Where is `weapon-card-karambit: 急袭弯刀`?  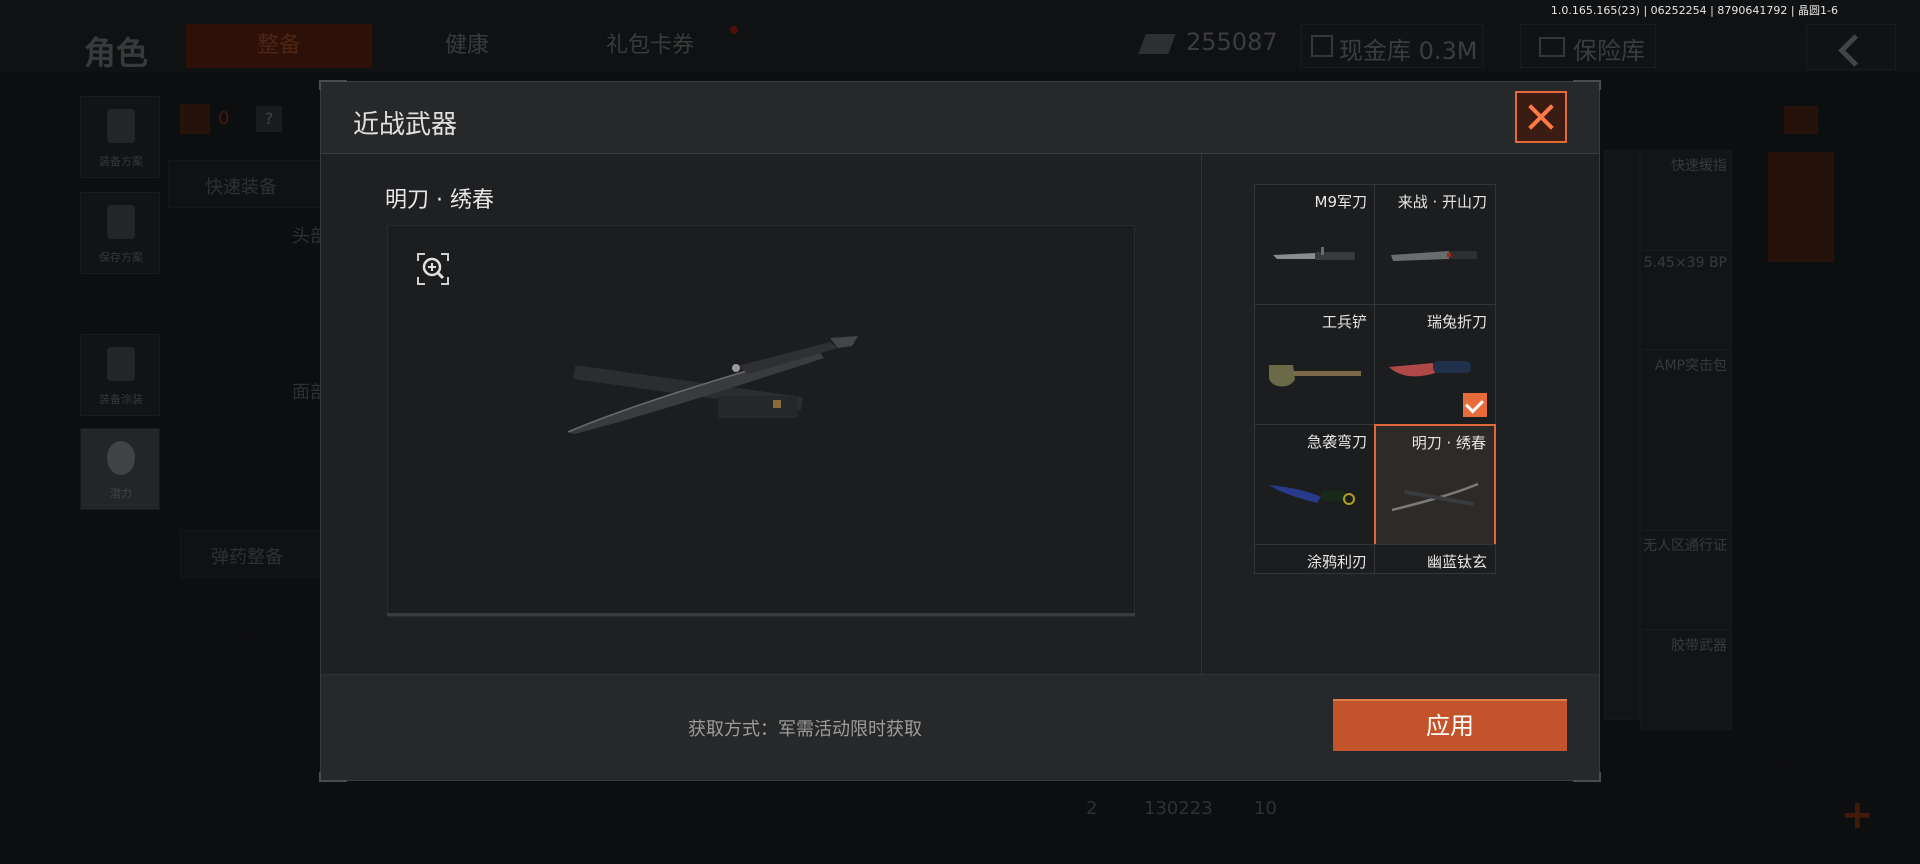
weapon-card-karambit: 急袭弯刀 is located at coordinates (1315, 485).